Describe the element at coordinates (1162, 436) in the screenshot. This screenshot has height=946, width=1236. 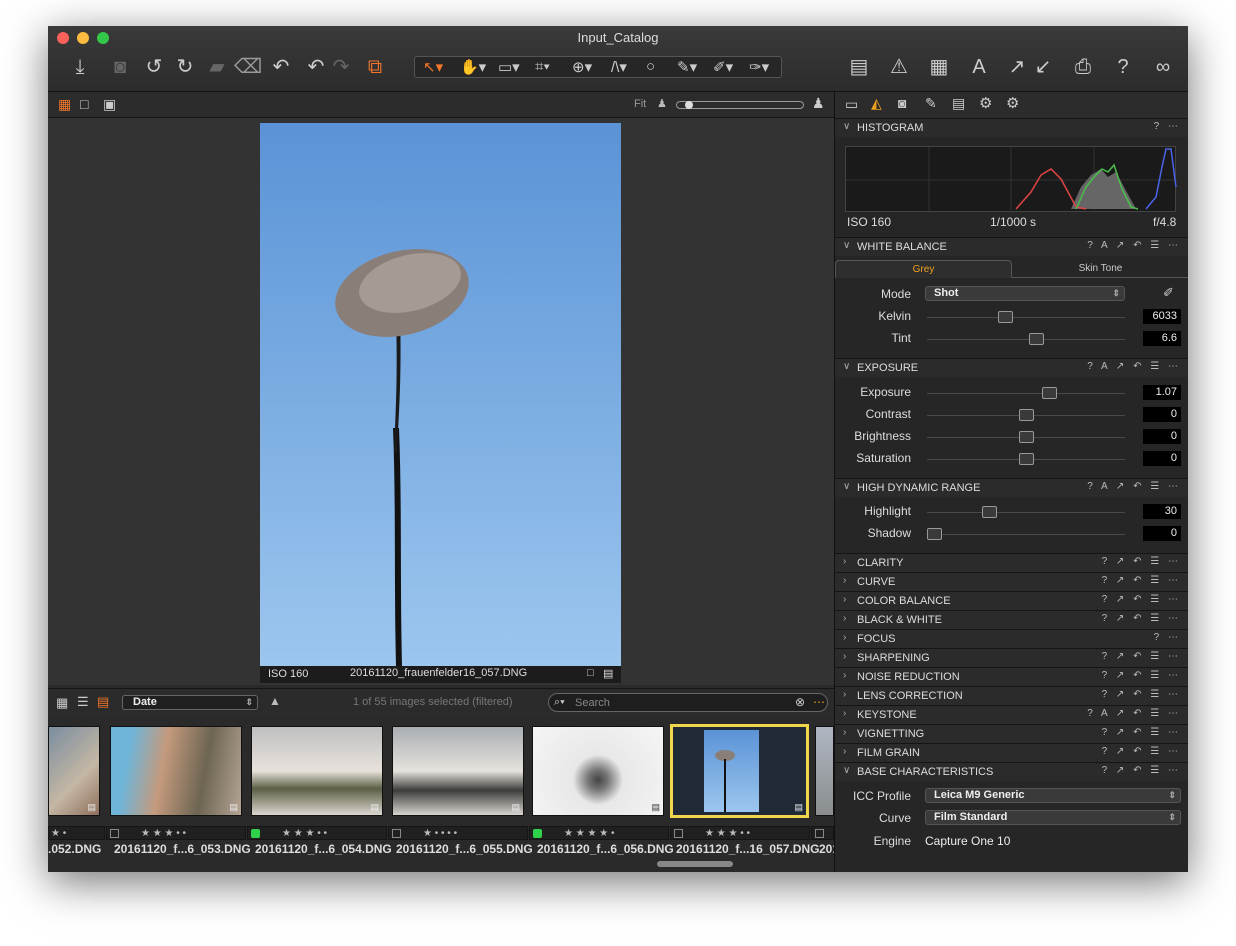
I see `brightness-value: 0` at that location.